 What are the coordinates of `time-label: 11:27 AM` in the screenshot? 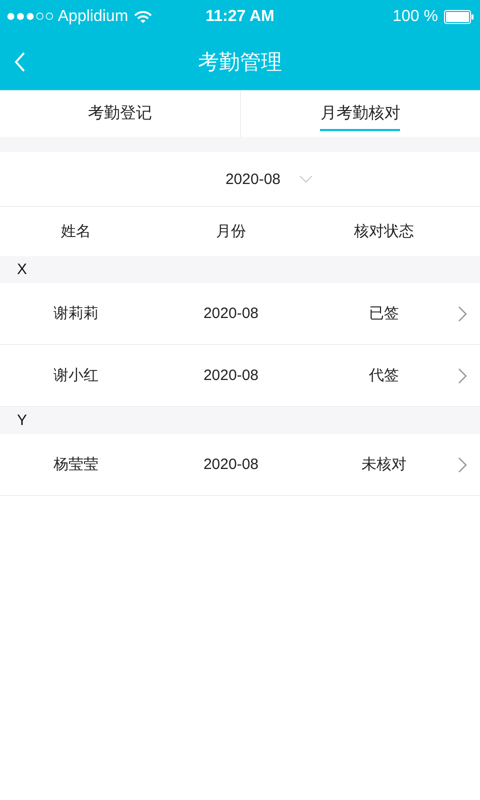 It's located at (240, 17).